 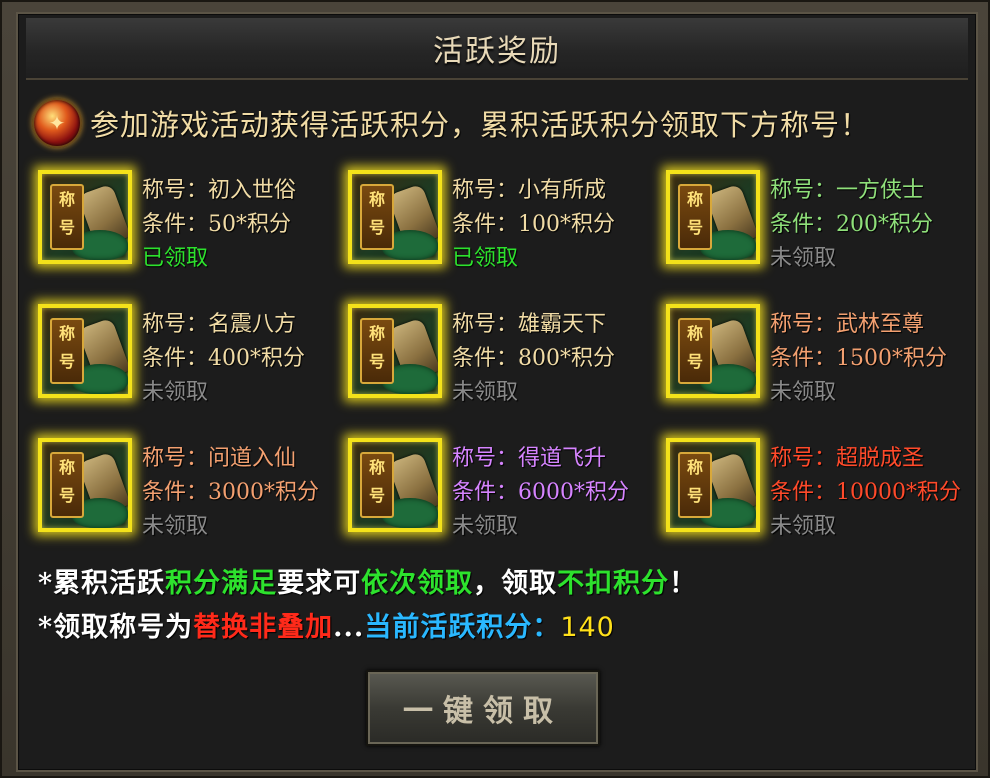 What do you see at coordinates (515, 583) in the screenshot?
I see `note-text: ，领取` at bounding box center [515, 583].